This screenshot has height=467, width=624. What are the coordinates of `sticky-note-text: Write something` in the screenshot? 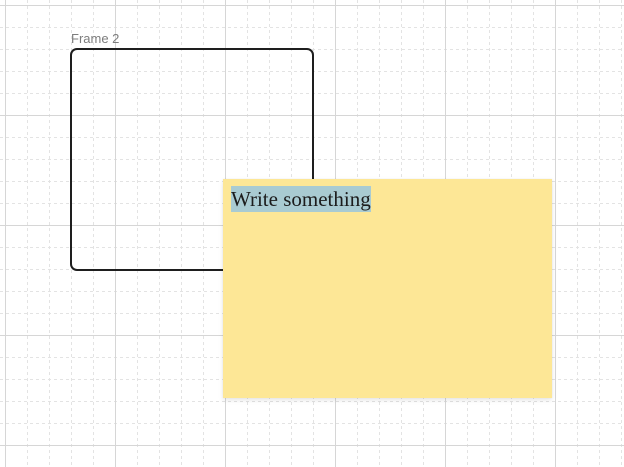 It's located at (301, 199).